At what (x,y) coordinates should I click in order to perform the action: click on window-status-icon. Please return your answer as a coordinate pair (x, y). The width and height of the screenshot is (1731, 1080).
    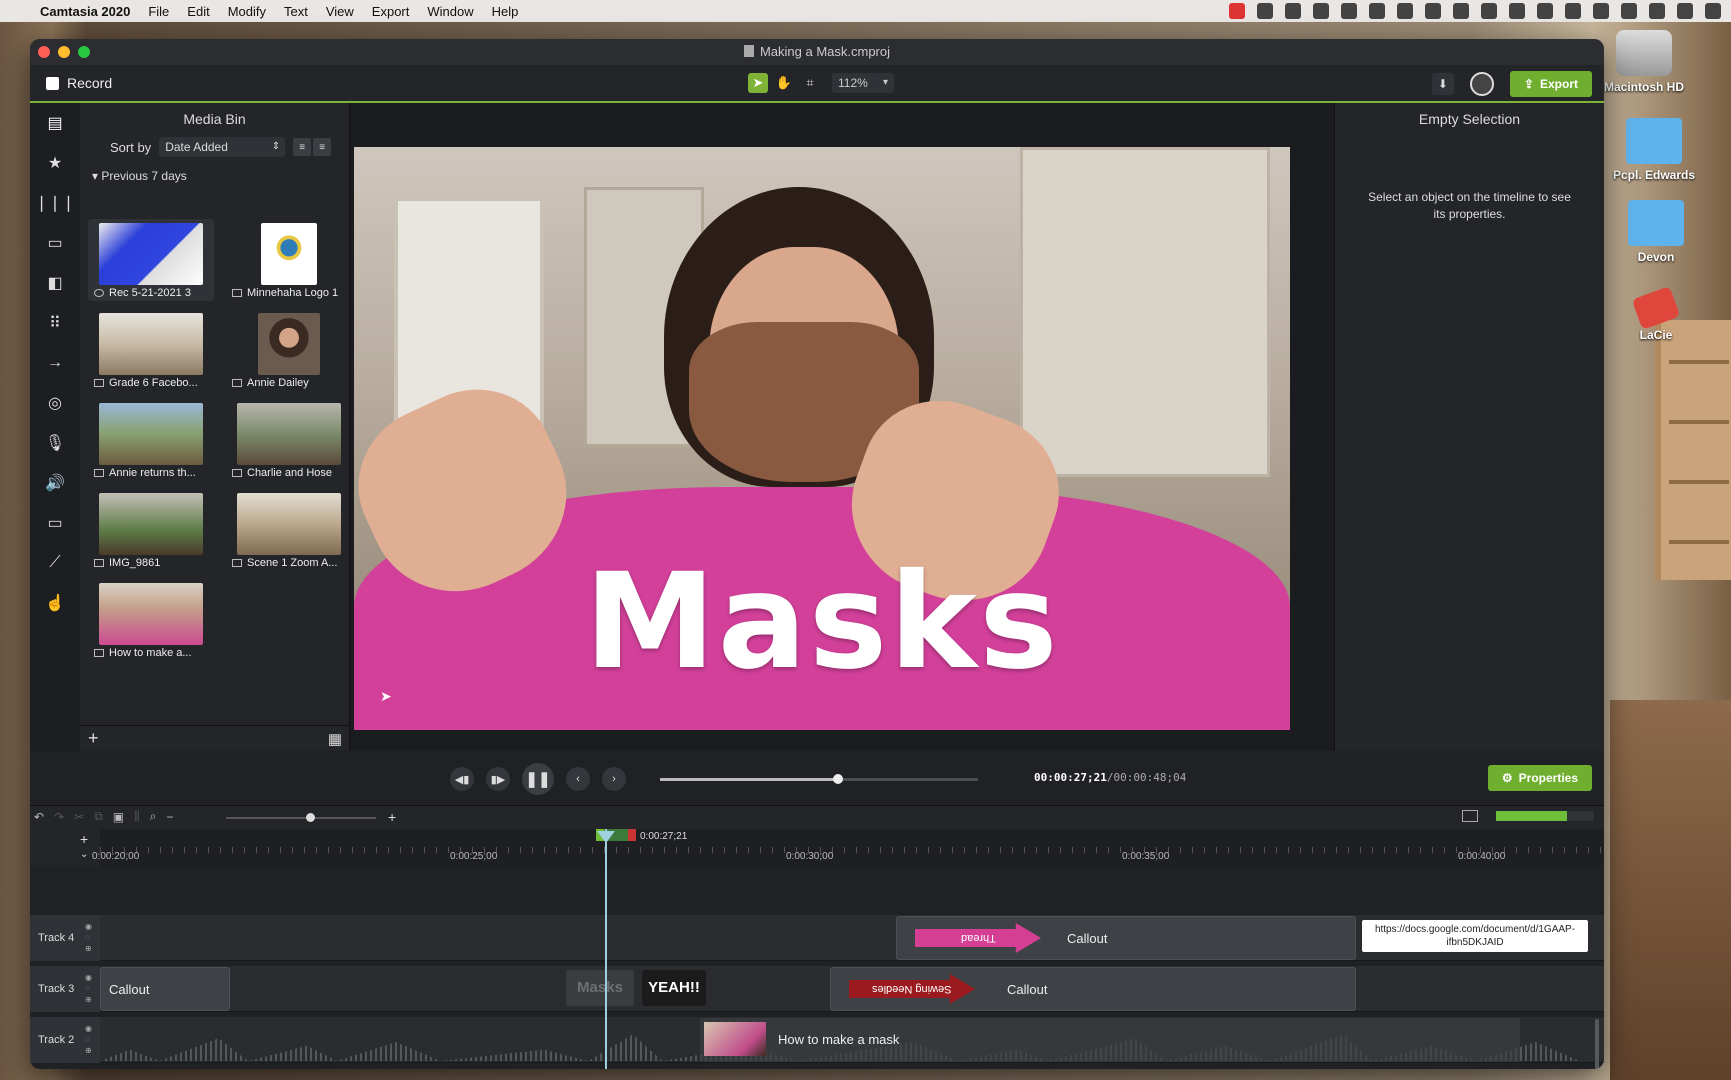
    Looking at the image, I should click on (1265, 11).